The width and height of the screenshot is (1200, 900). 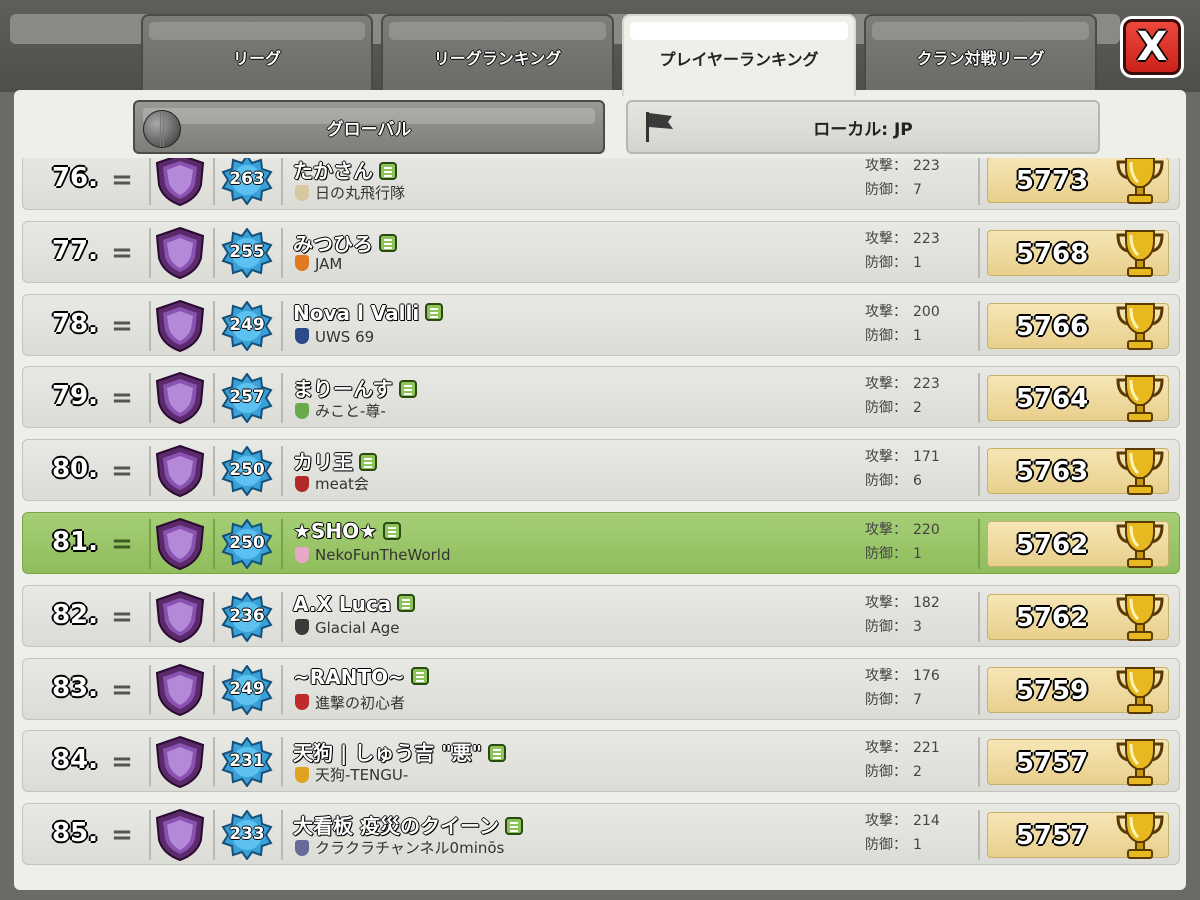 I want to click on defense-stat: 防御： 6, so click(x=902, y=481).